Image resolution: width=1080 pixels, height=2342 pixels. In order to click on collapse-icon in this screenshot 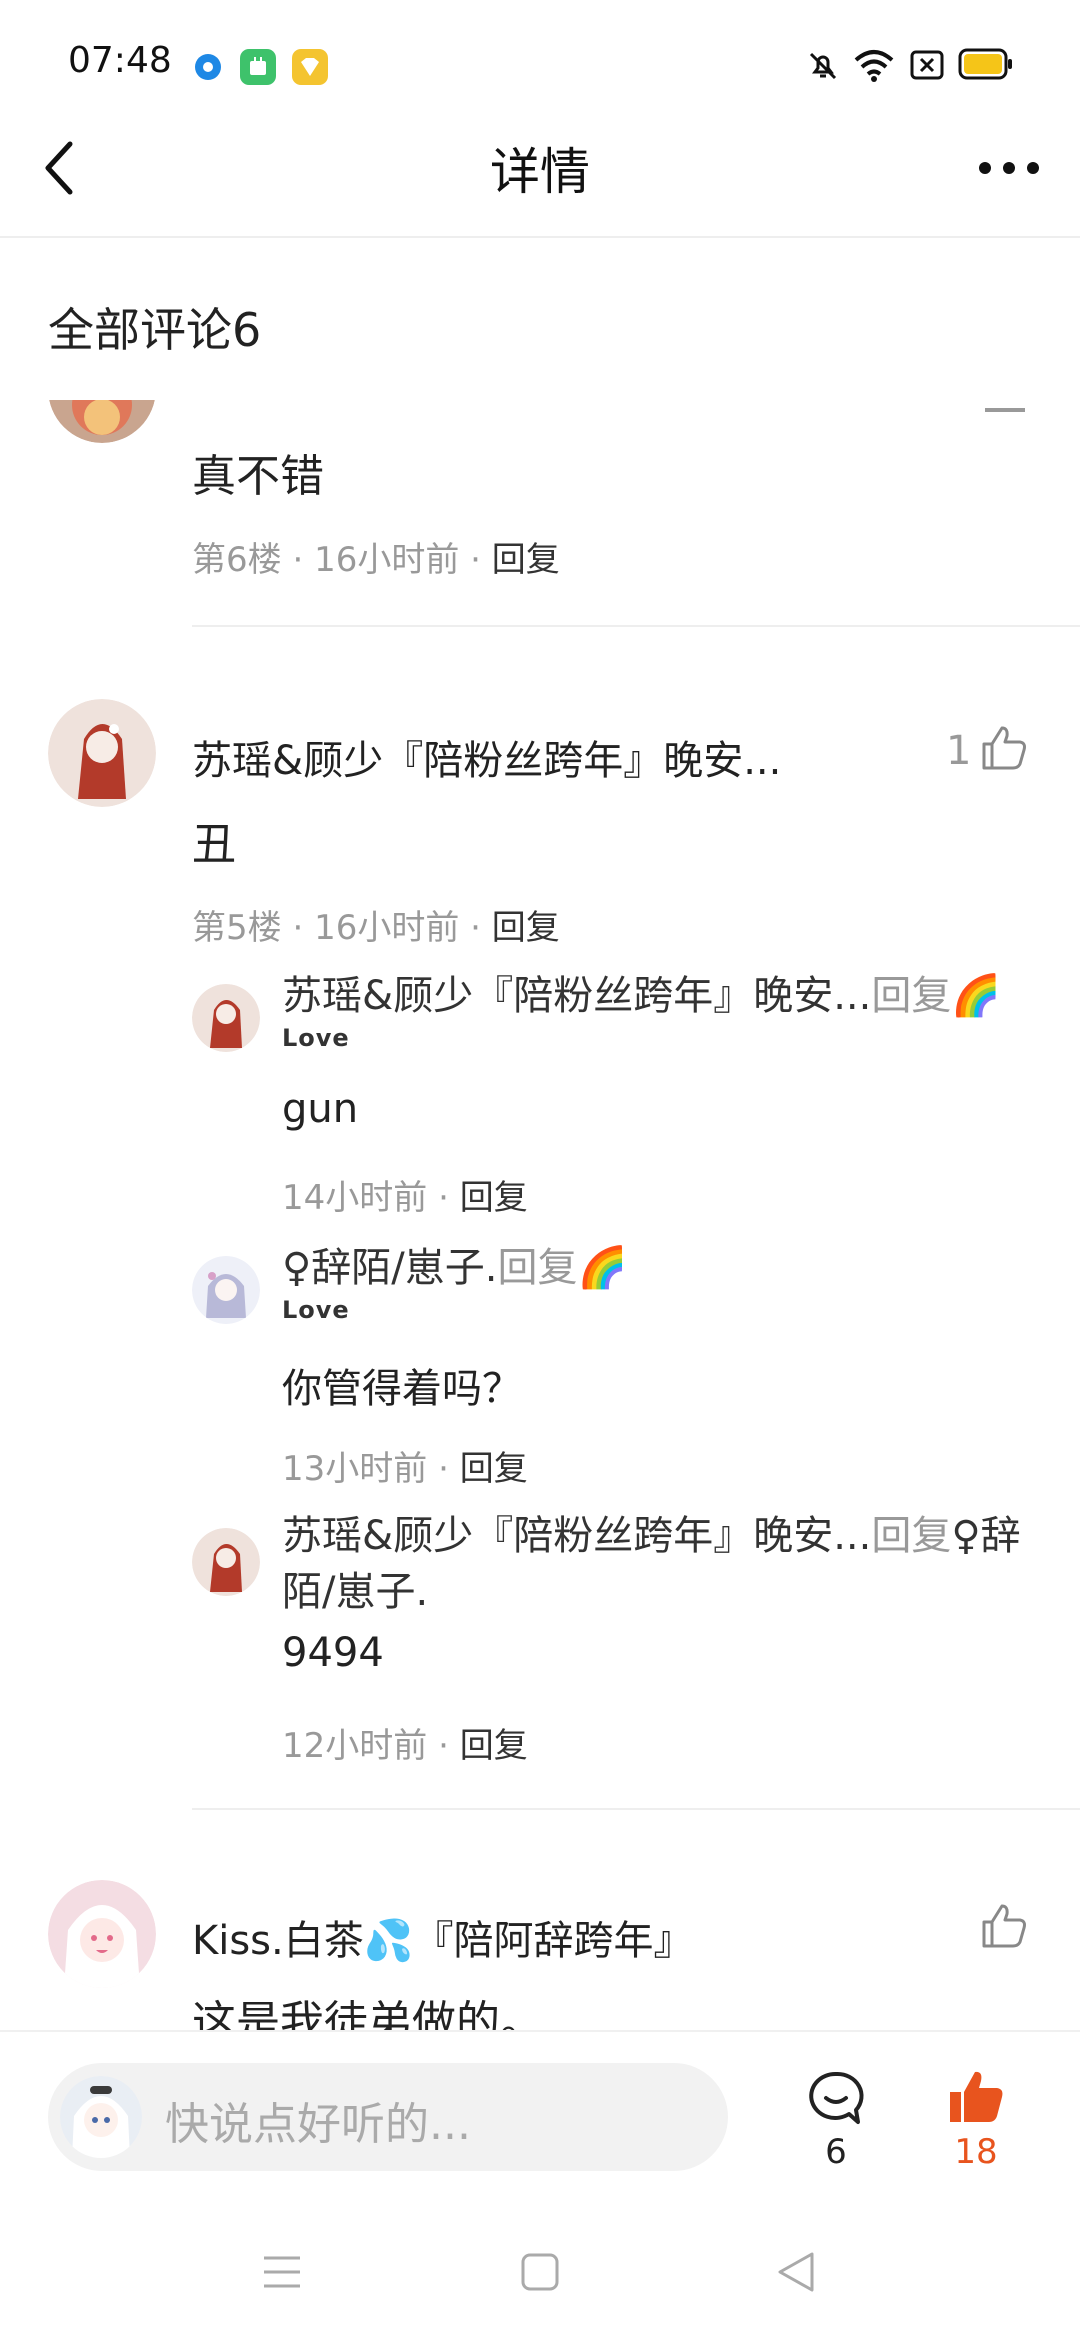, I will do `click(1005, 410)`.